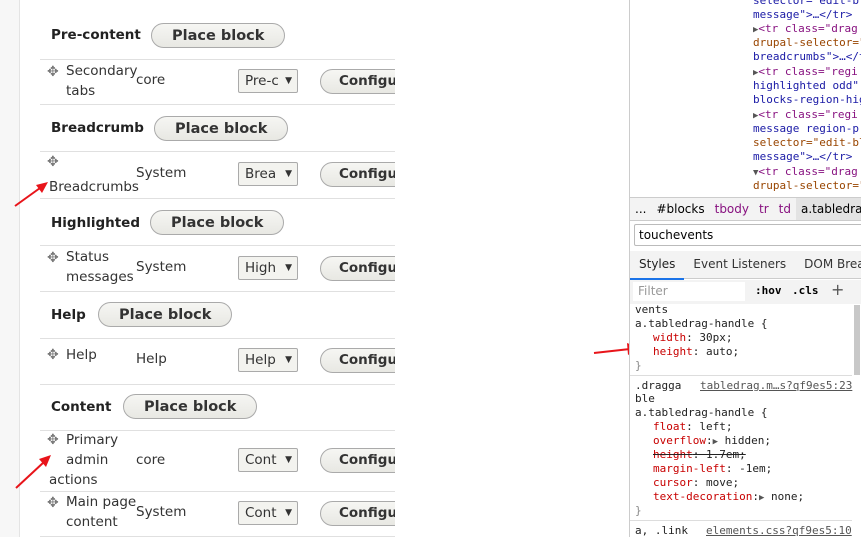  What do you see at coordinates (151, 460) in the screenshot?
I see `block-category: core` at bounding box center [151, 460].